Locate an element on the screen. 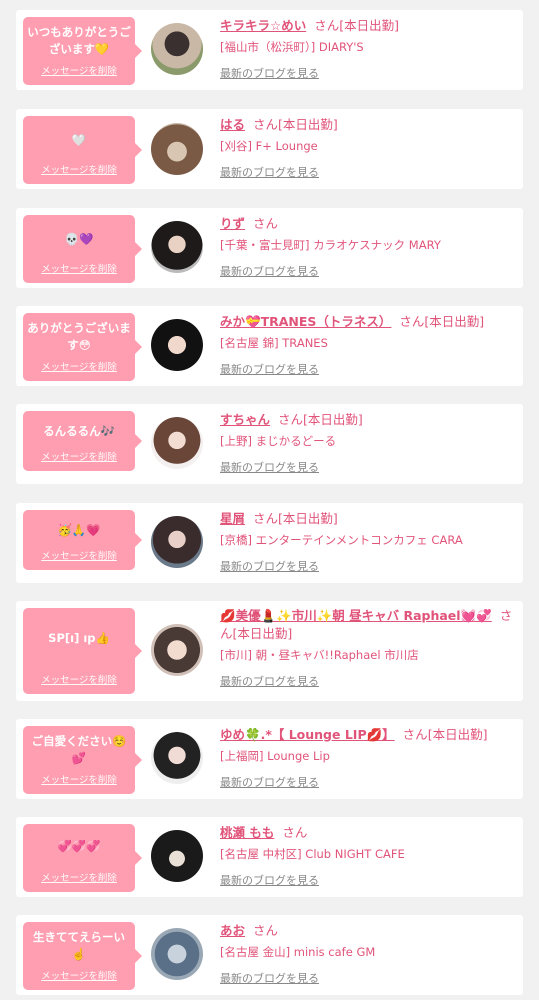 This screenshot has height=1000, width=539. message-bubble: 💞💞💞 メッセージを削除 is located at coordinates (82, 858).